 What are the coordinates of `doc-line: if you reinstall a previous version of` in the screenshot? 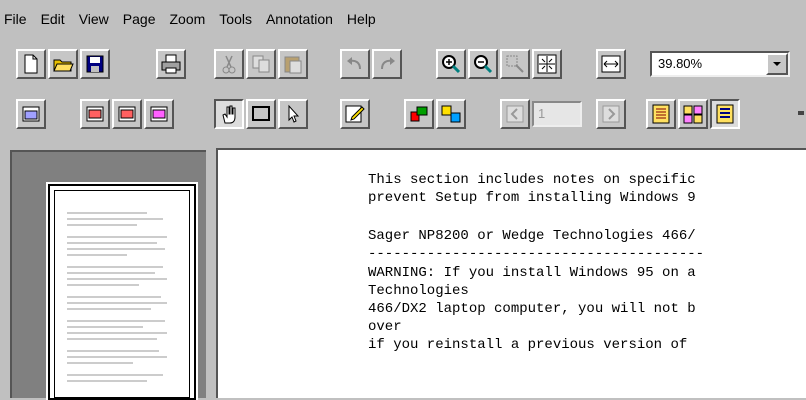 It's located at (528, 345).